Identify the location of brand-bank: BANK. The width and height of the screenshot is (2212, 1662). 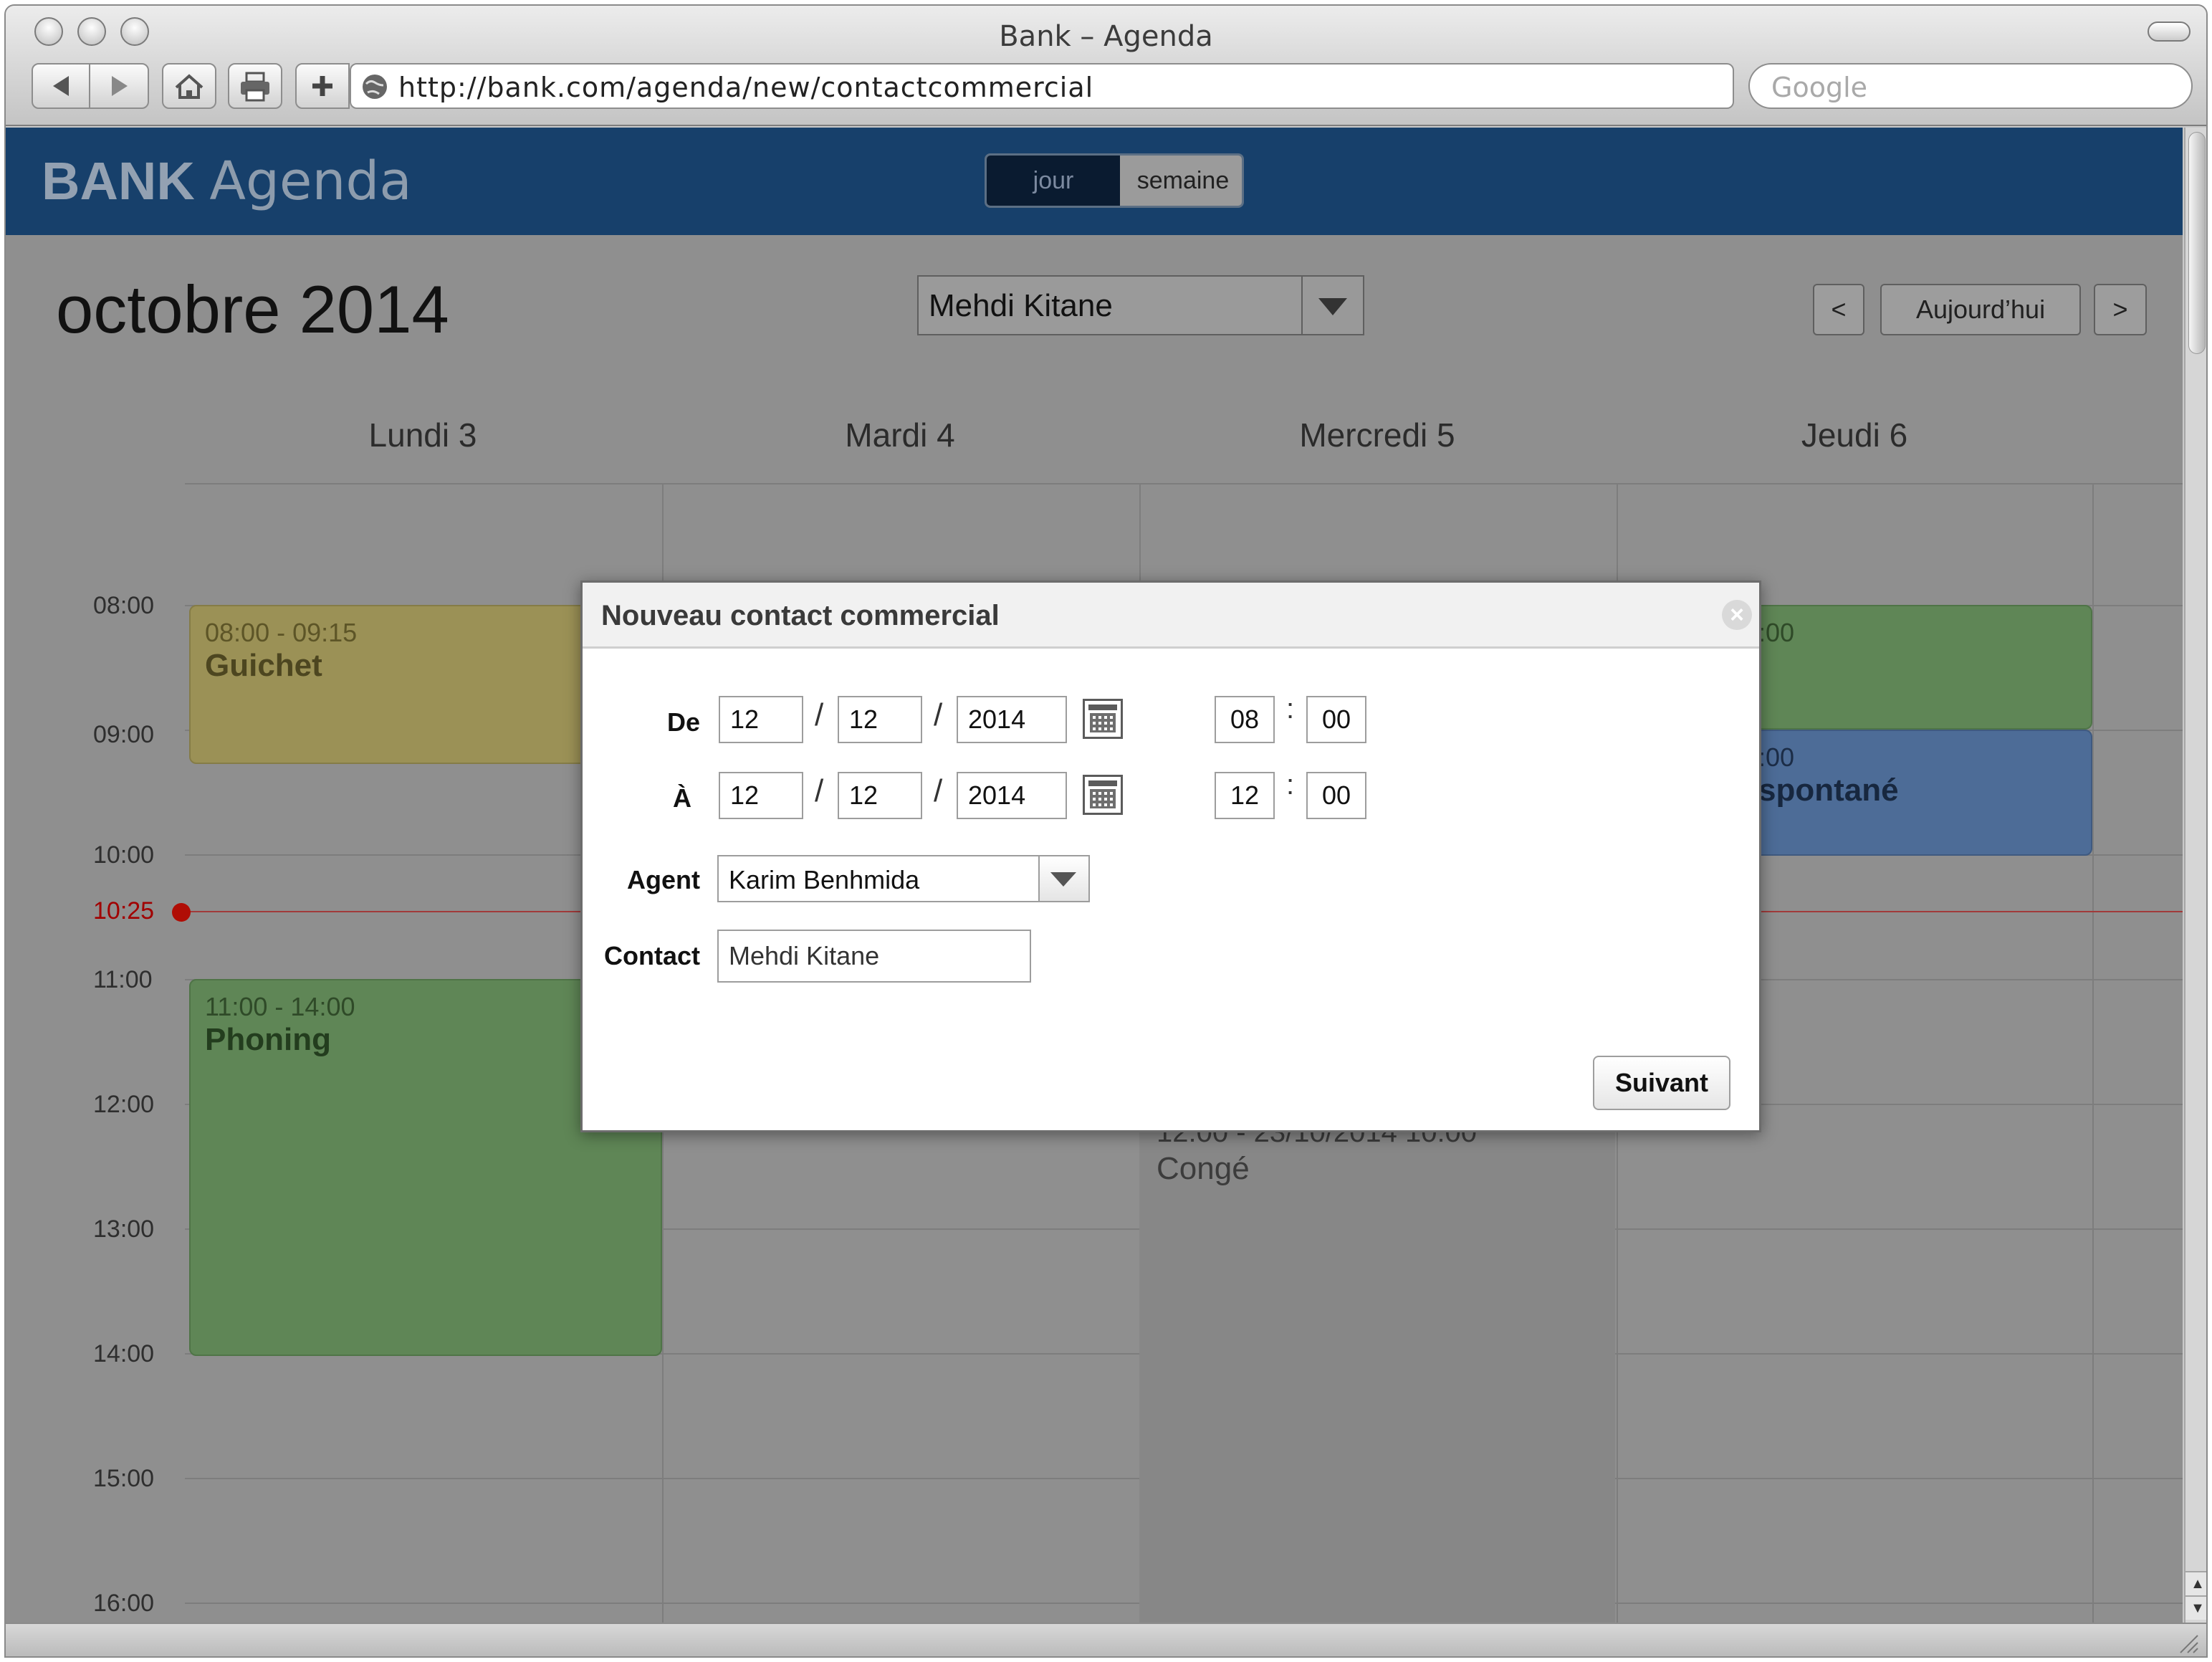
(119, 181).